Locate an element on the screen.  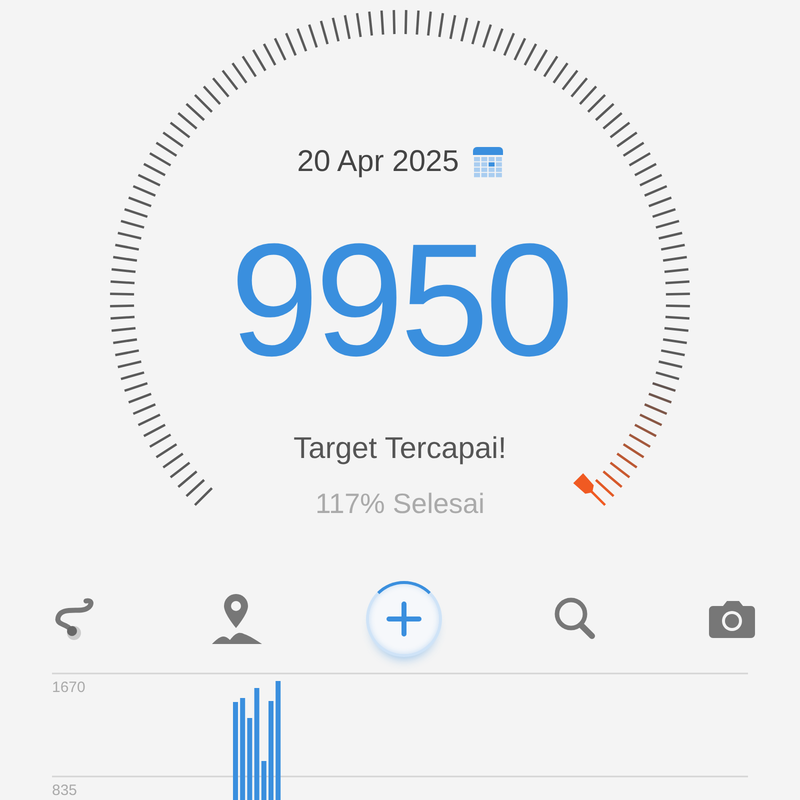
axis-label: 1670 is located at coordinates (69, 687).